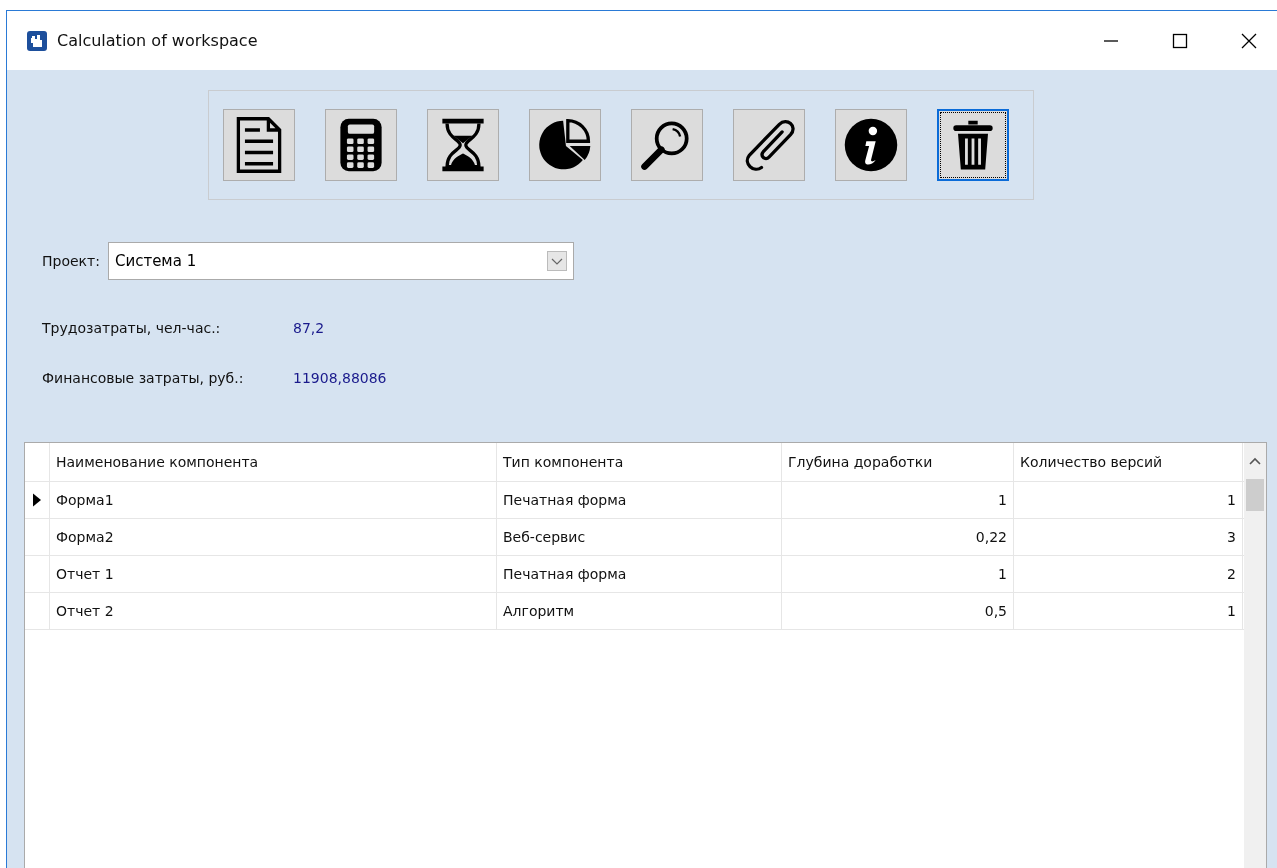 The width and height of the screenshot is (1277, 868). Describe the element at coordinates (37, 40) in the screenshot. I see `app-icon` at that location.